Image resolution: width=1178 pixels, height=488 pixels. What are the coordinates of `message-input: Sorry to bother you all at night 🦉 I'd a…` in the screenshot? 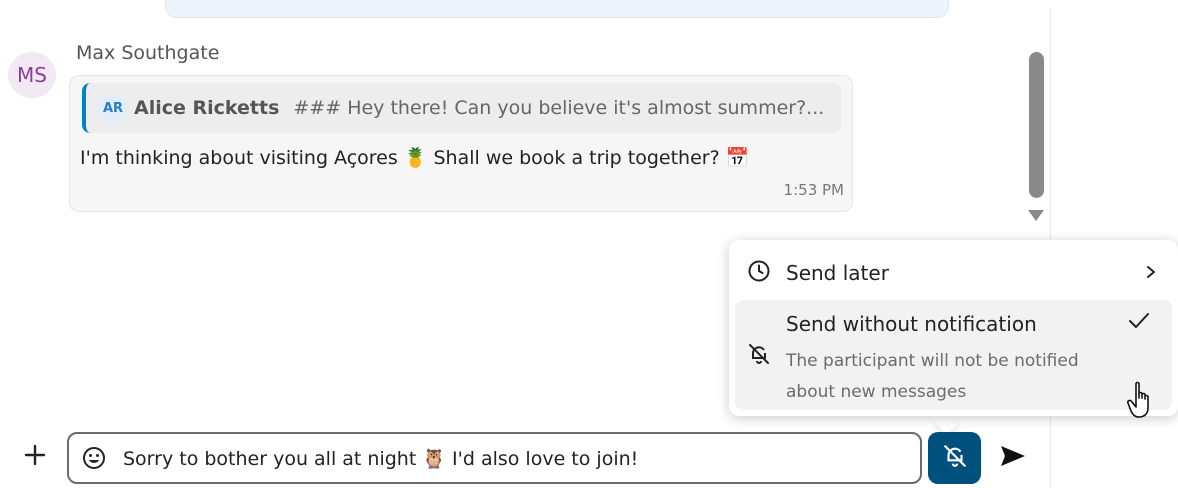 It's located at (521, 458).